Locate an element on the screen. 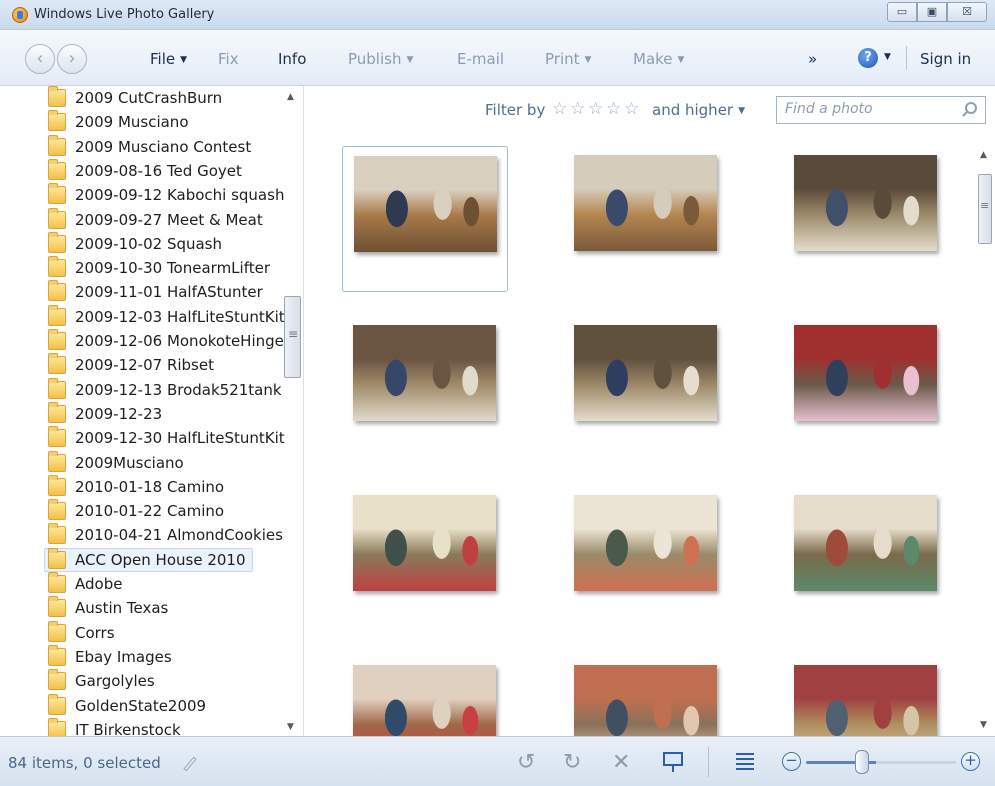 The height and width of the screenshot is (786, 995). menu-fix: Fix is located at coordinates (228, 59).